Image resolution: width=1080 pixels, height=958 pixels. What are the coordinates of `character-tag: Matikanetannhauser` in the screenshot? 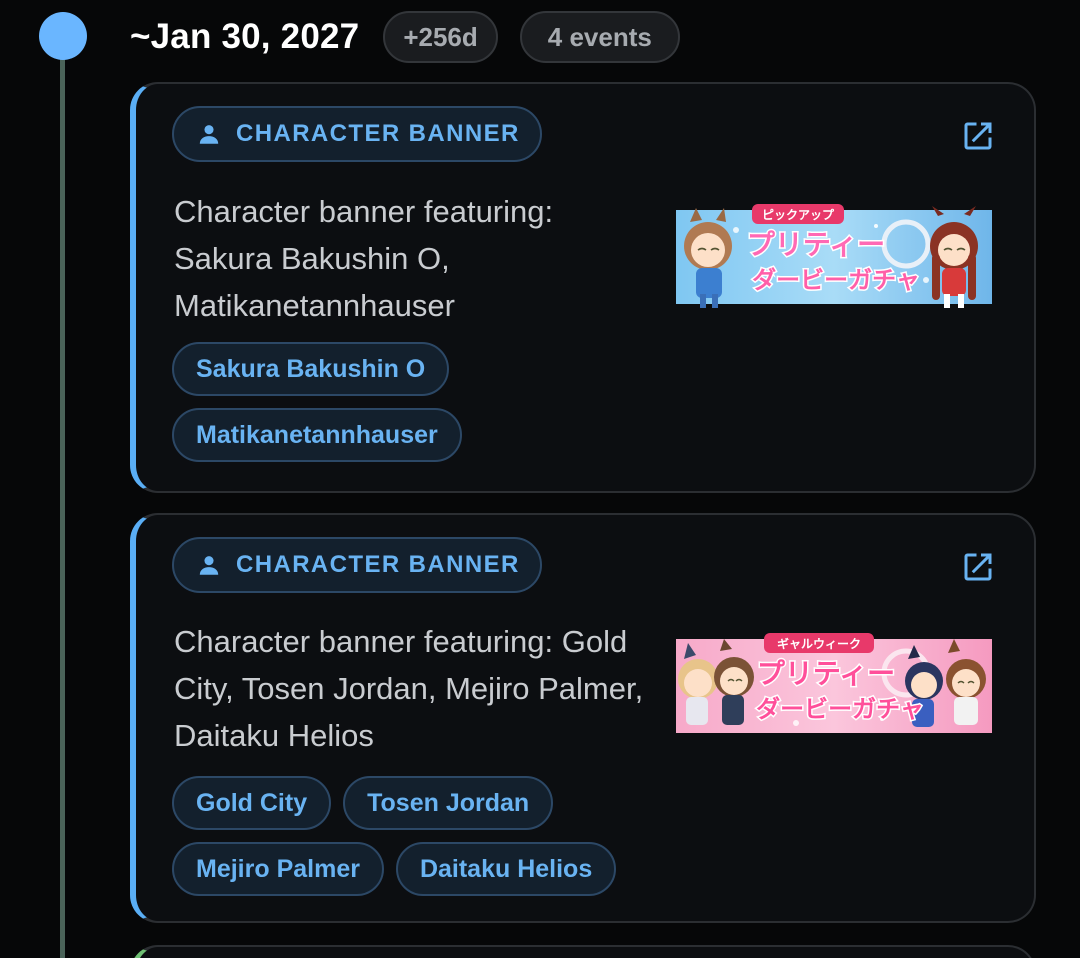 It's located at (317, 435).